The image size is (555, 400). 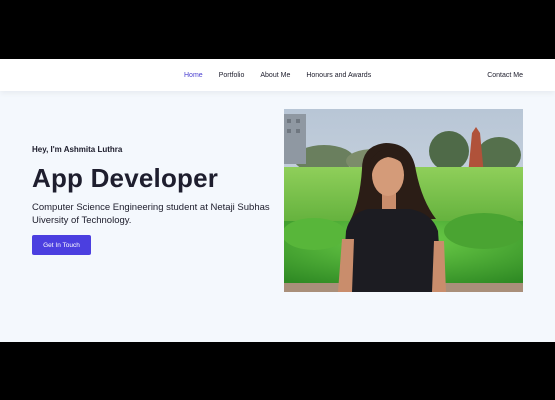 I want to click on nav-link-home: Home, so click(x=193, y=75).